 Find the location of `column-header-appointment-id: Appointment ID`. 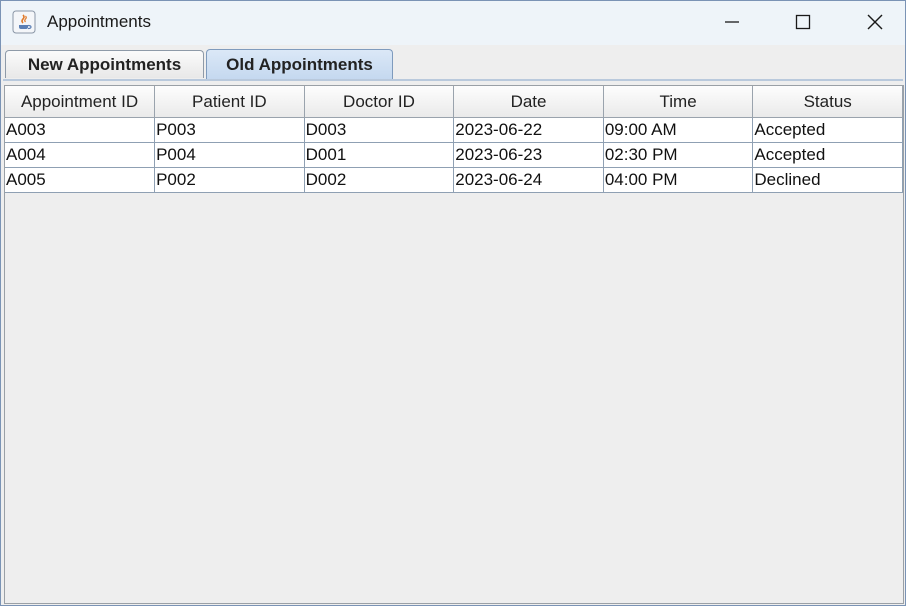

column-header-appointment-id: Appointment ID is located at coordinates (80, 102).